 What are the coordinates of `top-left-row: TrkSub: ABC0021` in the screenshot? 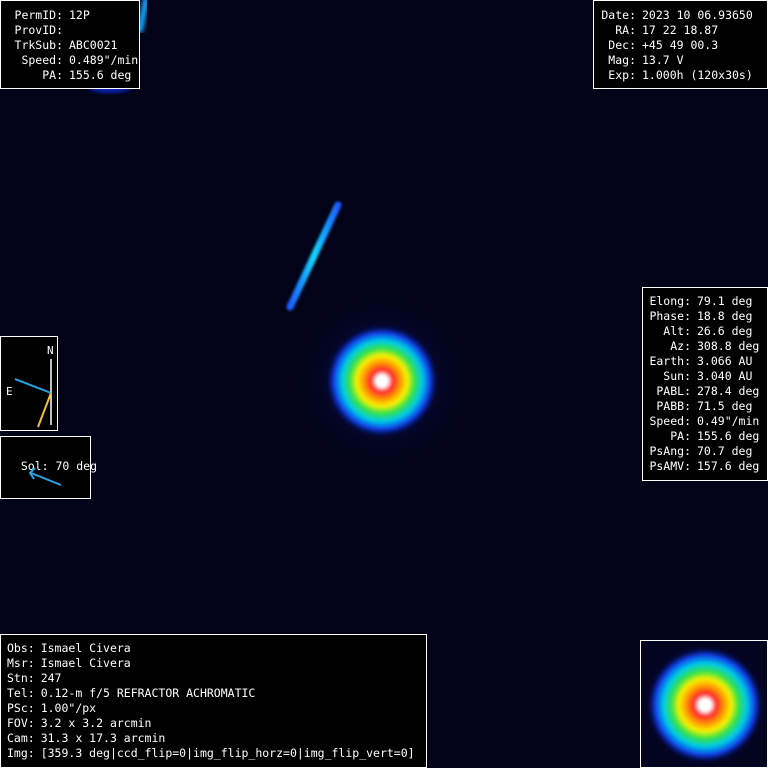 It's located at (73, 45).